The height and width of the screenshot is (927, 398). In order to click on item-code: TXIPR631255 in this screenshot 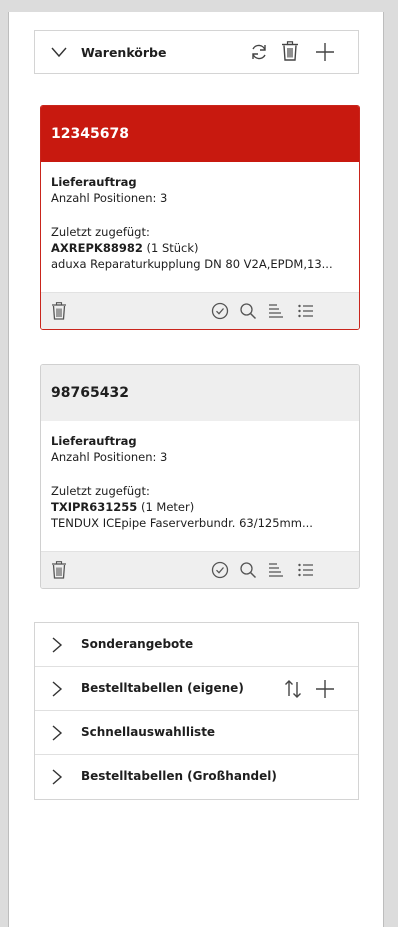, I will do `click(94, 507)`.